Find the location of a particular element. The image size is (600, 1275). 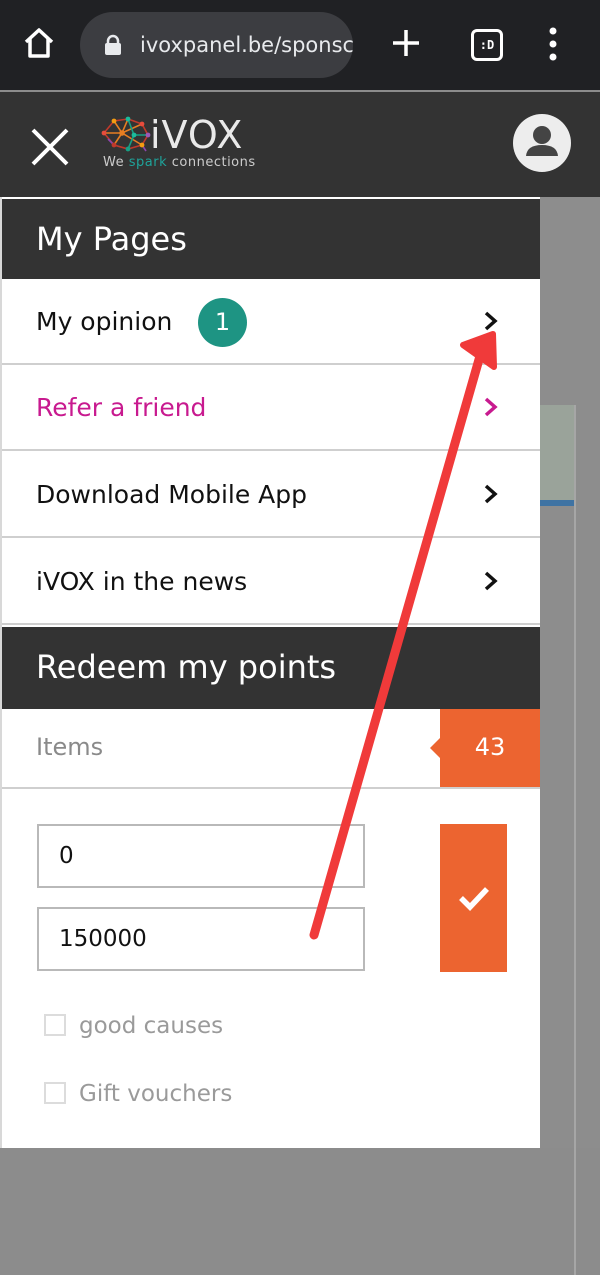

menu-item-label: iVOX in the news is located at coordinates (142, 581).